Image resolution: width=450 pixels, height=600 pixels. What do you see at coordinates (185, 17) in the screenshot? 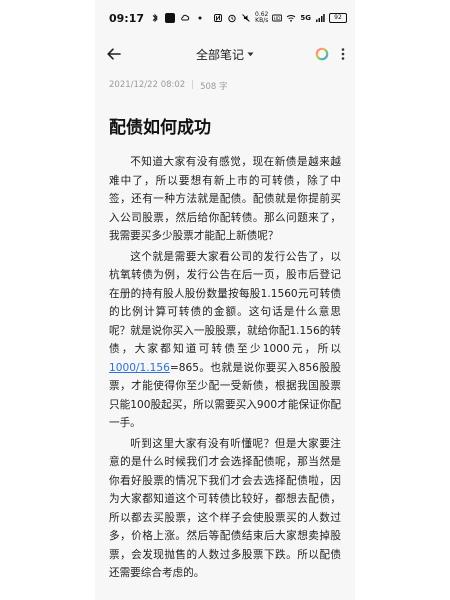
I see `cloud-icon` at bounding box center [185, 17].